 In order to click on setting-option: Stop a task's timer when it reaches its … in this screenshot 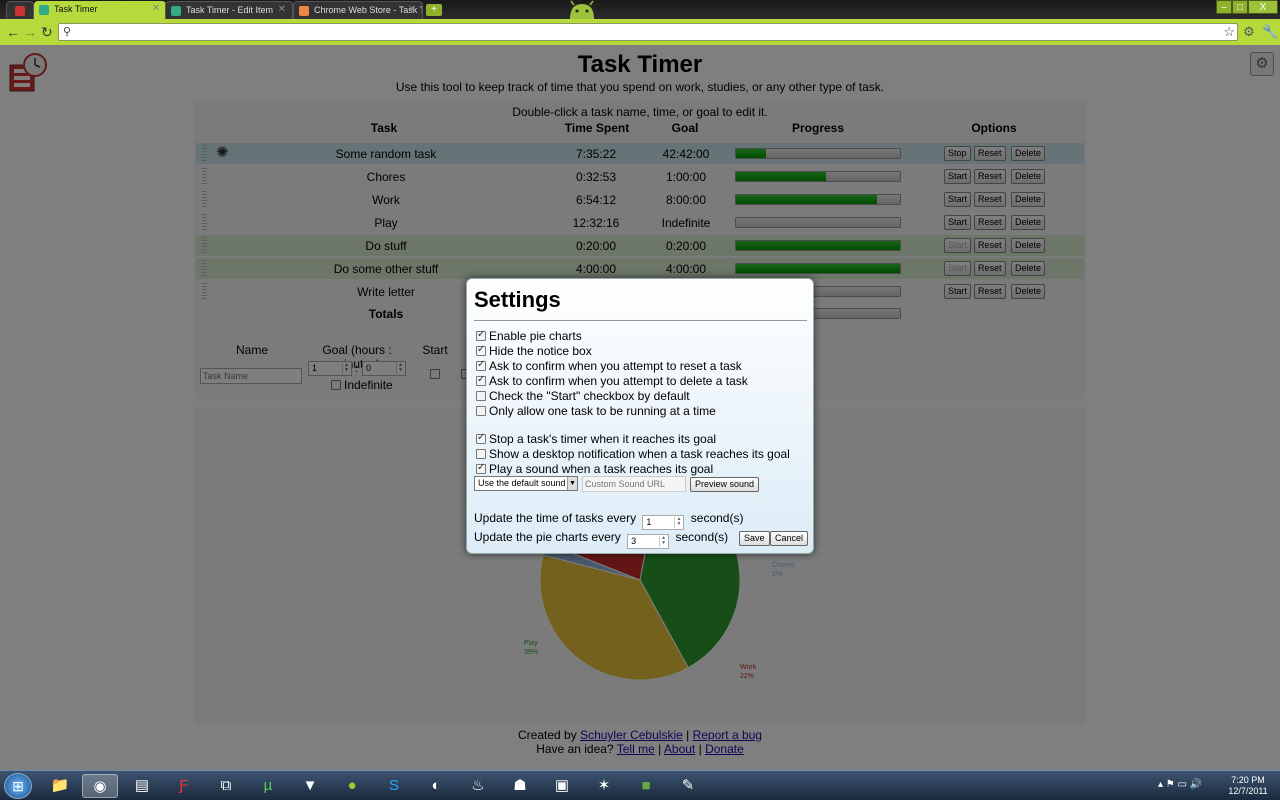, I will do `click(596, 439)`.